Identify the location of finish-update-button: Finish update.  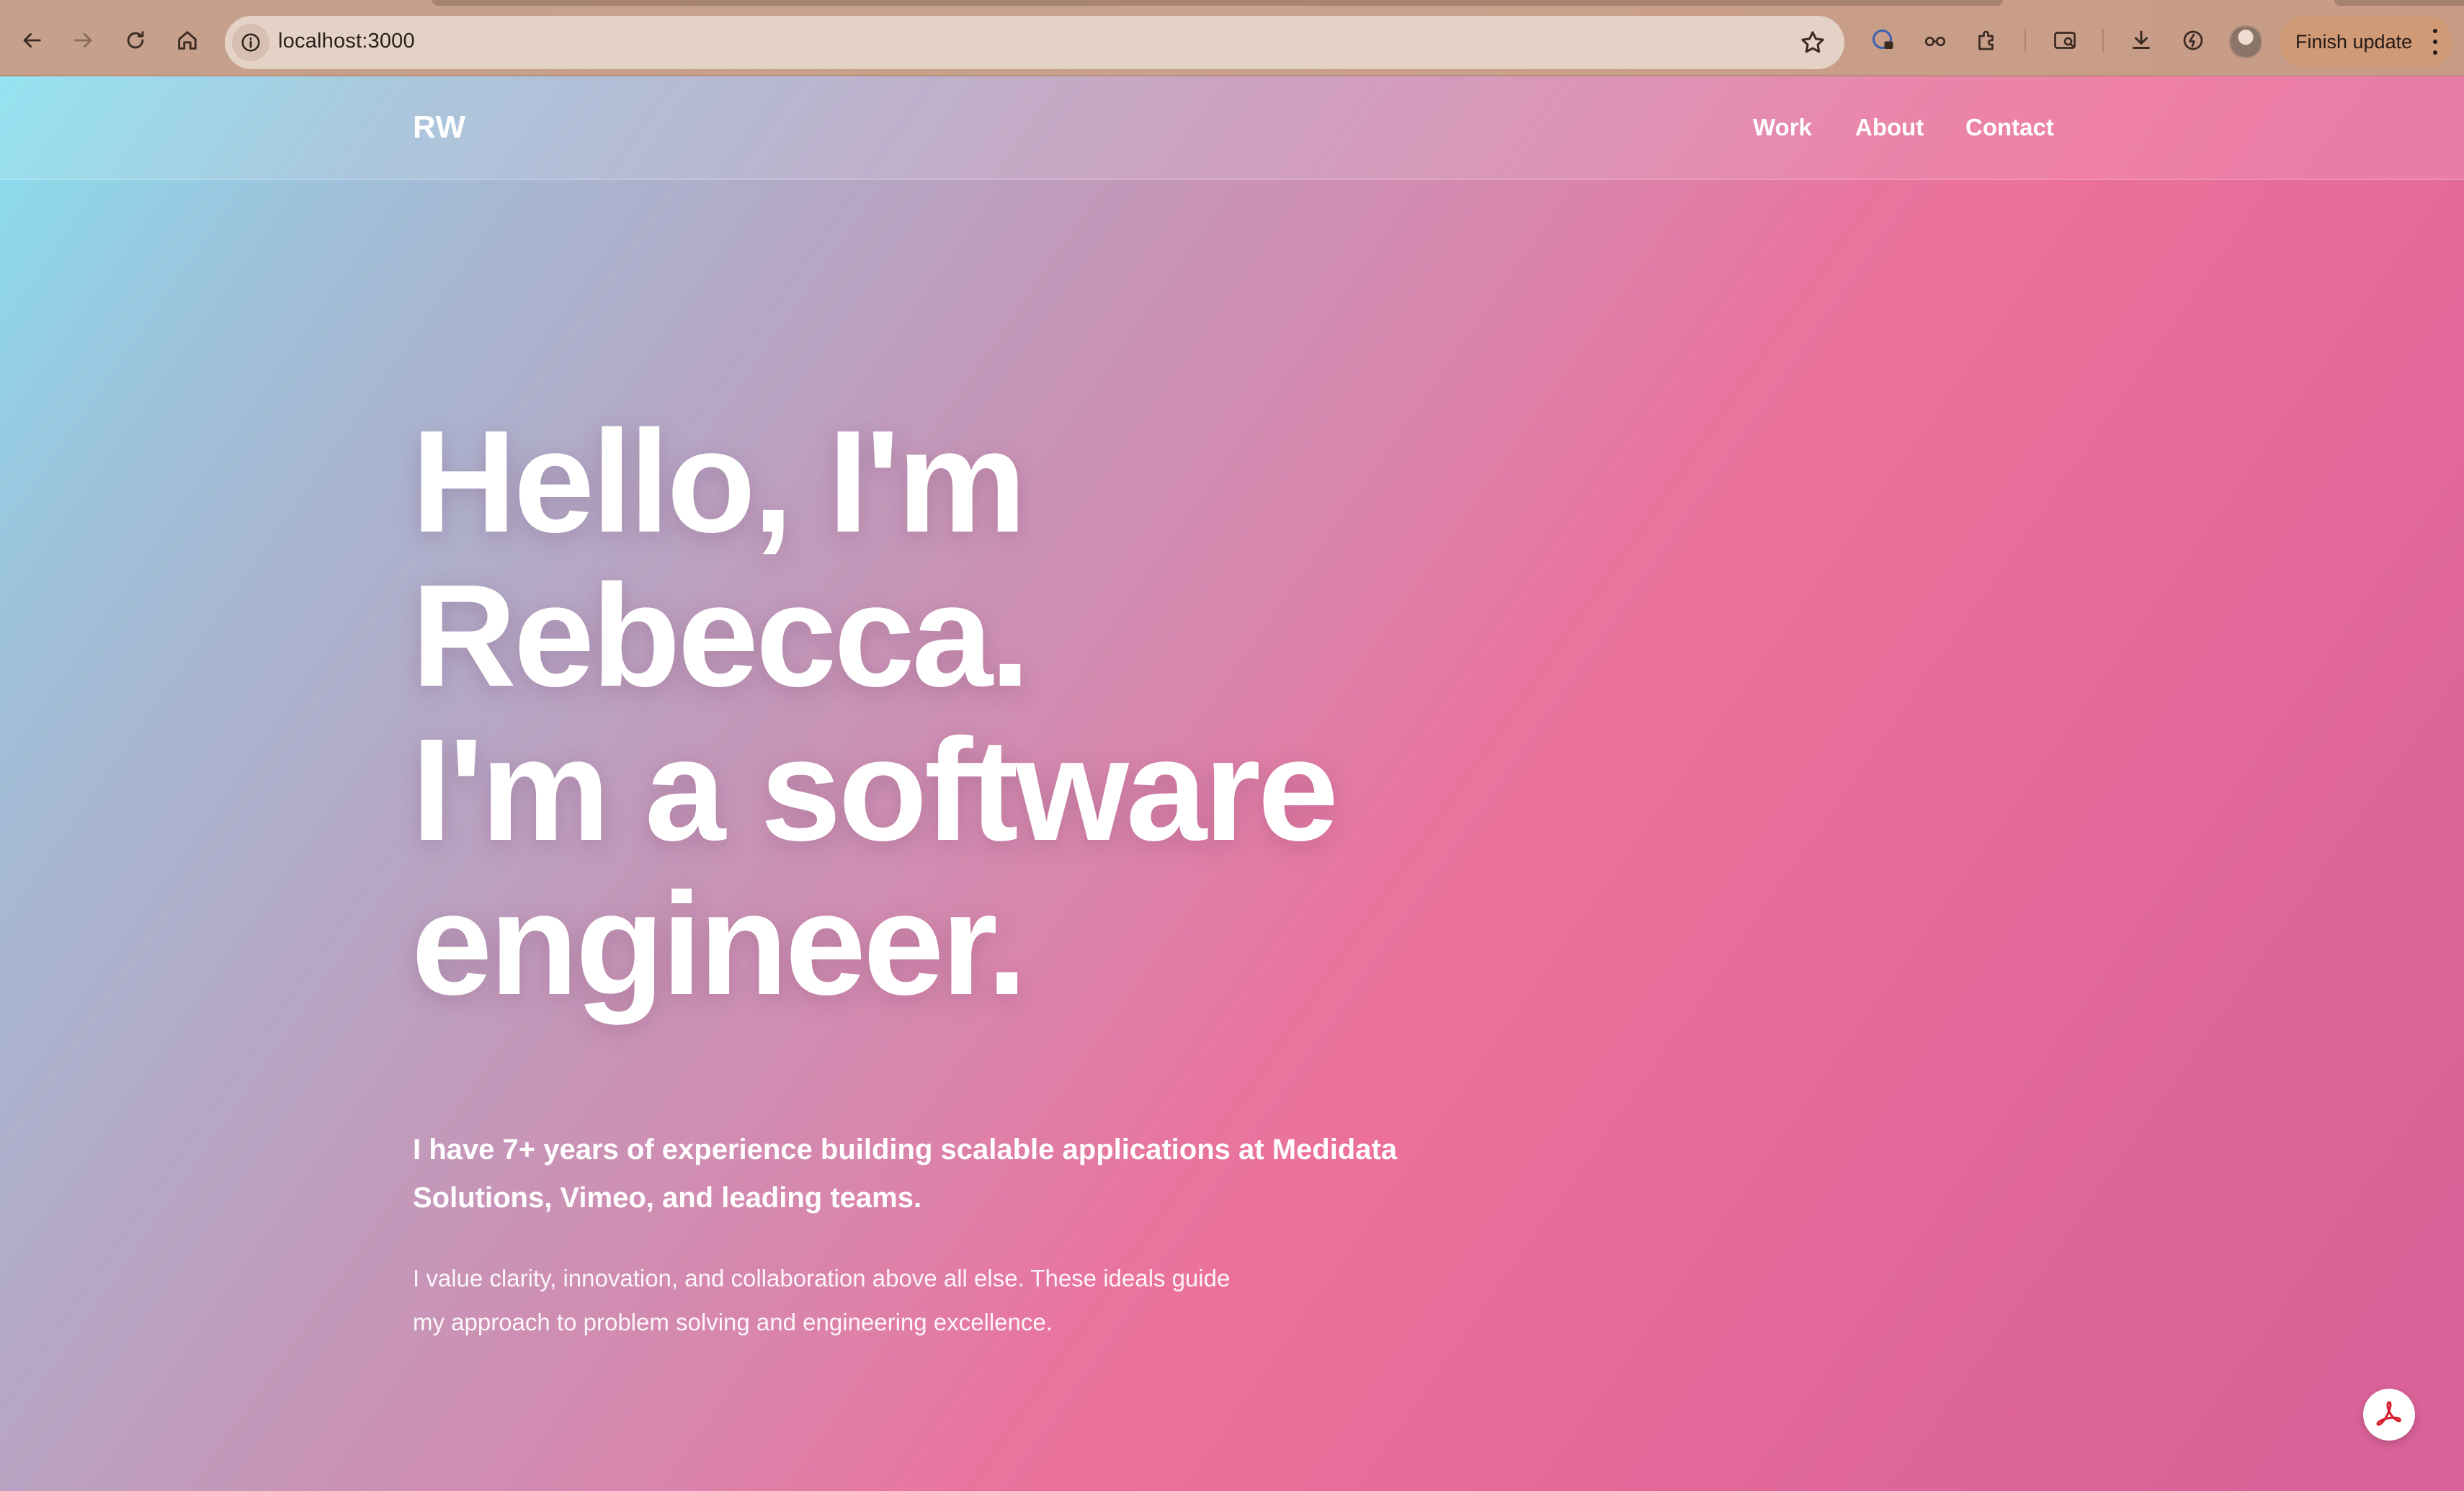
(2366, 42).